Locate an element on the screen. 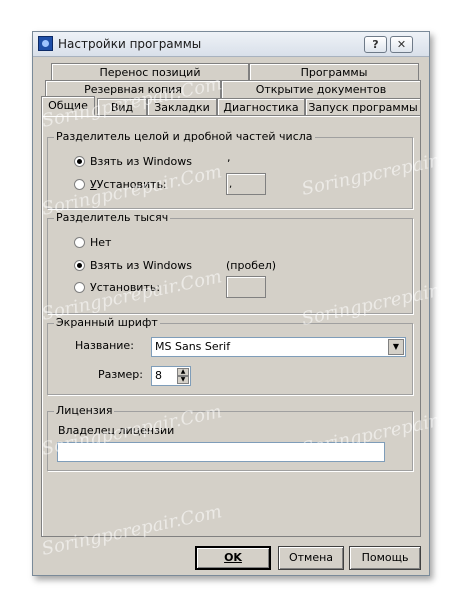 The width and height of the screenshot is (462, 612). ok-button: OK is located at coordinates (233, 558).